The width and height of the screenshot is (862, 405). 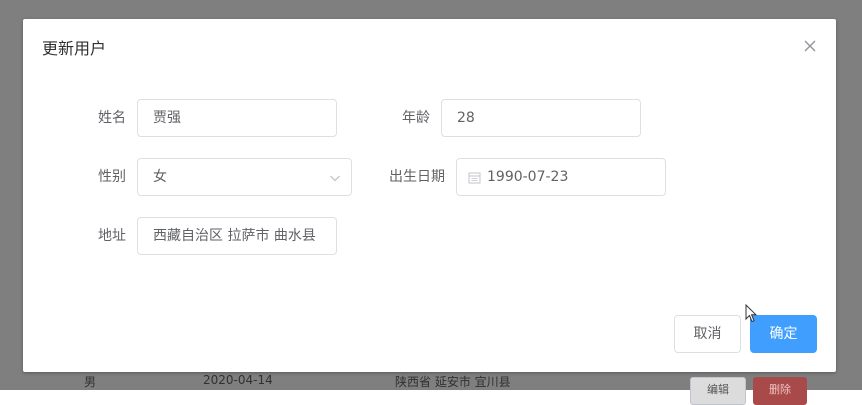 I want to click on age-input: 28, so click(x=541, y=118).